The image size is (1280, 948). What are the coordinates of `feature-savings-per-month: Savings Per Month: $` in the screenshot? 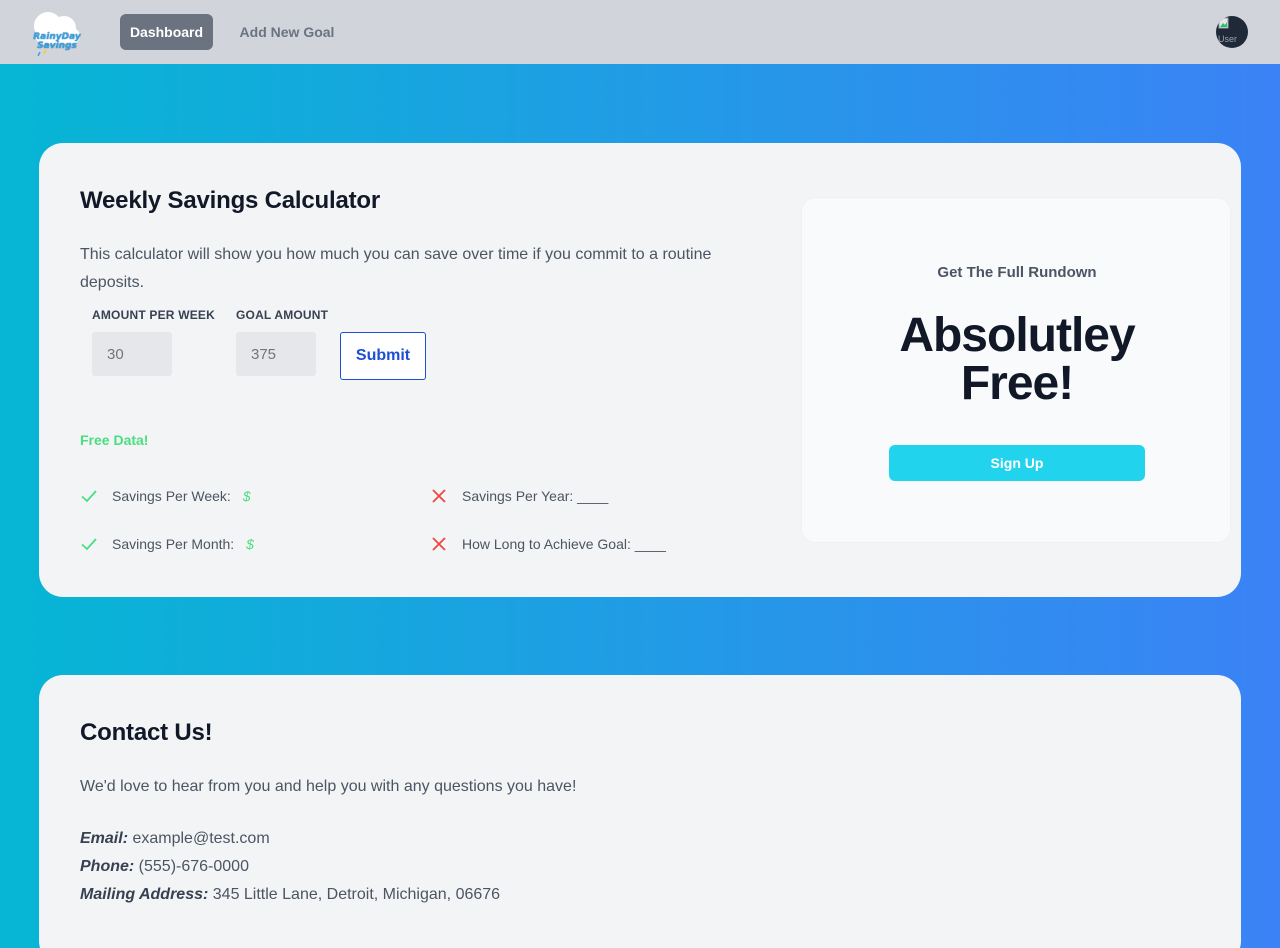 It's located at (167, 544).